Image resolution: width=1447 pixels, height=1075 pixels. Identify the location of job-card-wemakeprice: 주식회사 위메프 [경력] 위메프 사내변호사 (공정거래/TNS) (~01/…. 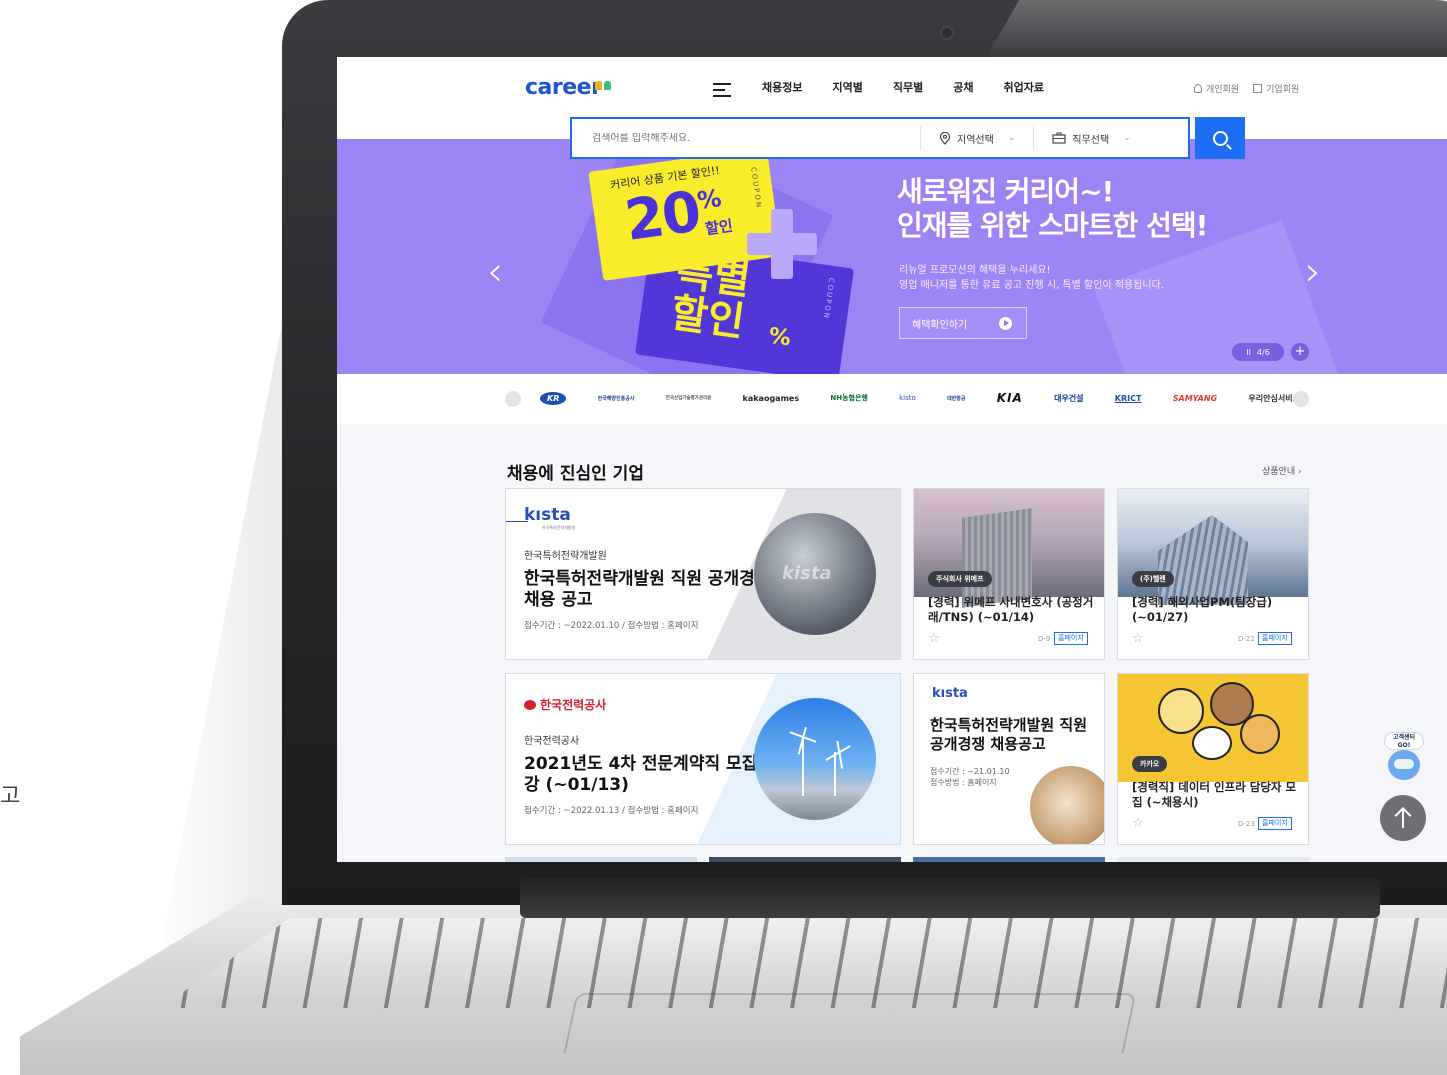
(1009, 574).